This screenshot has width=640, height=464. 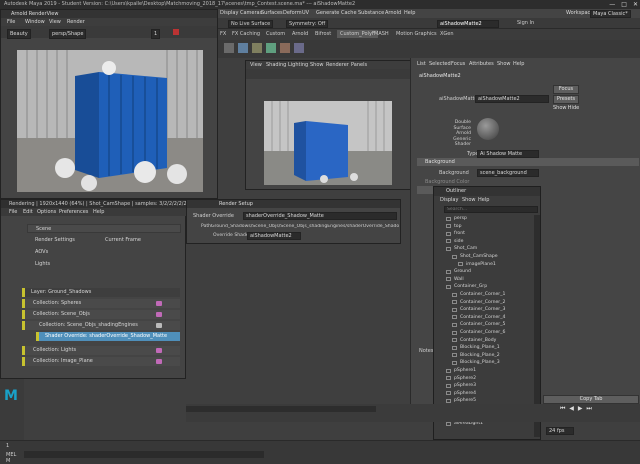 I want to click on outliner-item: pSphere4, so click(x=488, y=394).